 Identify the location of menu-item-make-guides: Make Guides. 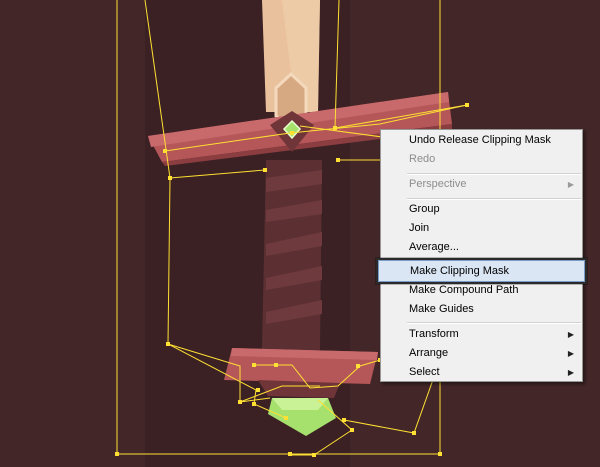
(481, 309).